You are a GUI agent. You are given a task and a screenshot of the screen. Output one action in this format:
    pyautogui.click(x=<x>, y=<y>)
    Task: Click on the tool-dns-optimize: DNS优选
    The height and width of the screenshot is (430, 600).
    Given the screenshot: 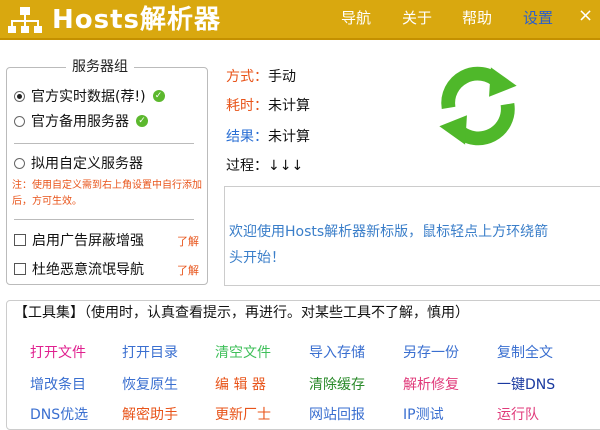 What is the action you would take?
    pyautogui.click(x=59, y=415)
    